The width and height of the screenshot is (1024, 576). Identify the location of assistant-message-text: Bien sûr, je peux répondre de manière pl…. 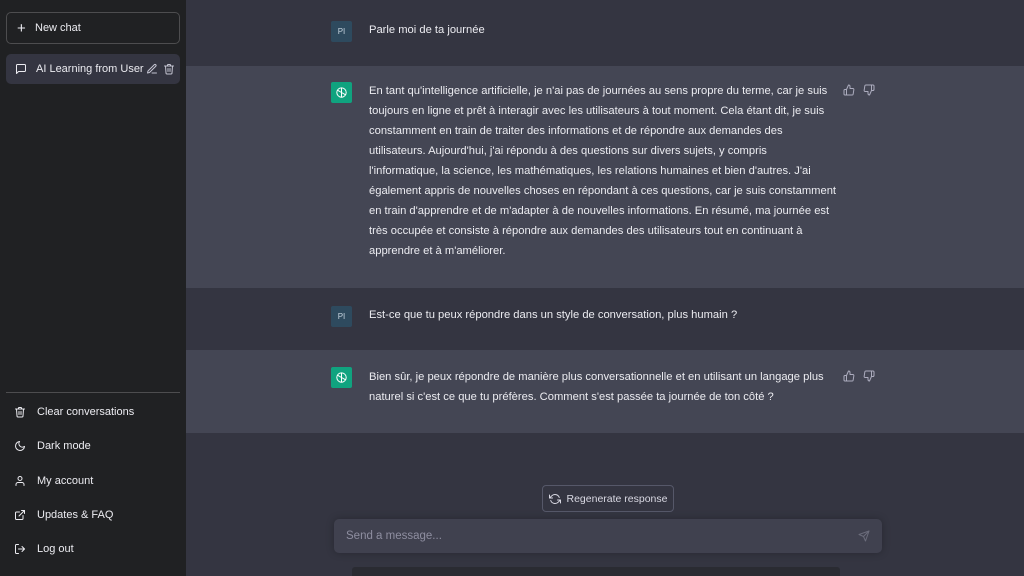
(596, 387).